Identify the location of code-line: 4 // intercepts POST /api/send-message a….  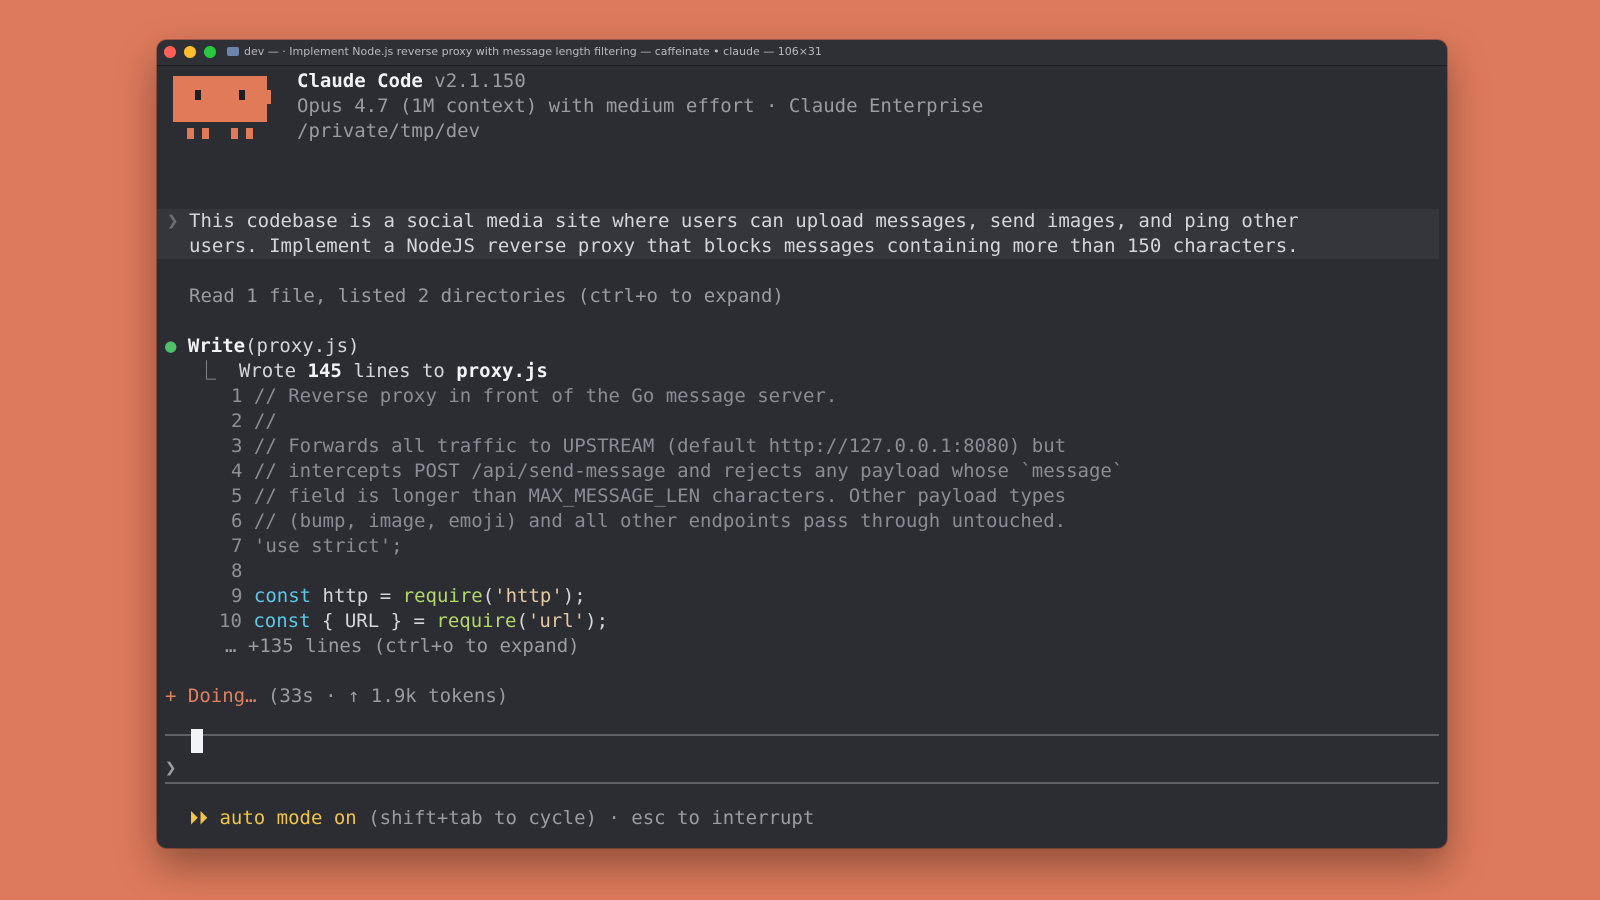
(677, 471).